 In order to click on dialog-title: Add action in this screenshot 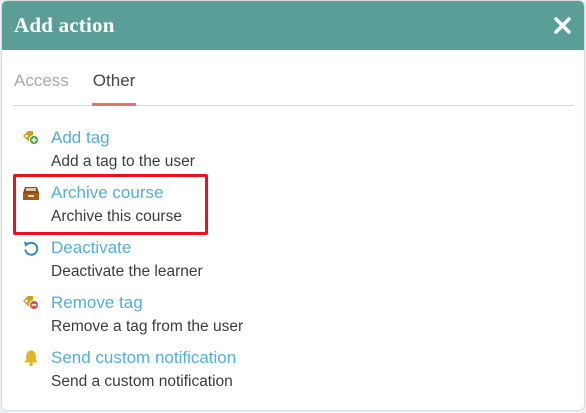, I will do `click(64, 25)`.